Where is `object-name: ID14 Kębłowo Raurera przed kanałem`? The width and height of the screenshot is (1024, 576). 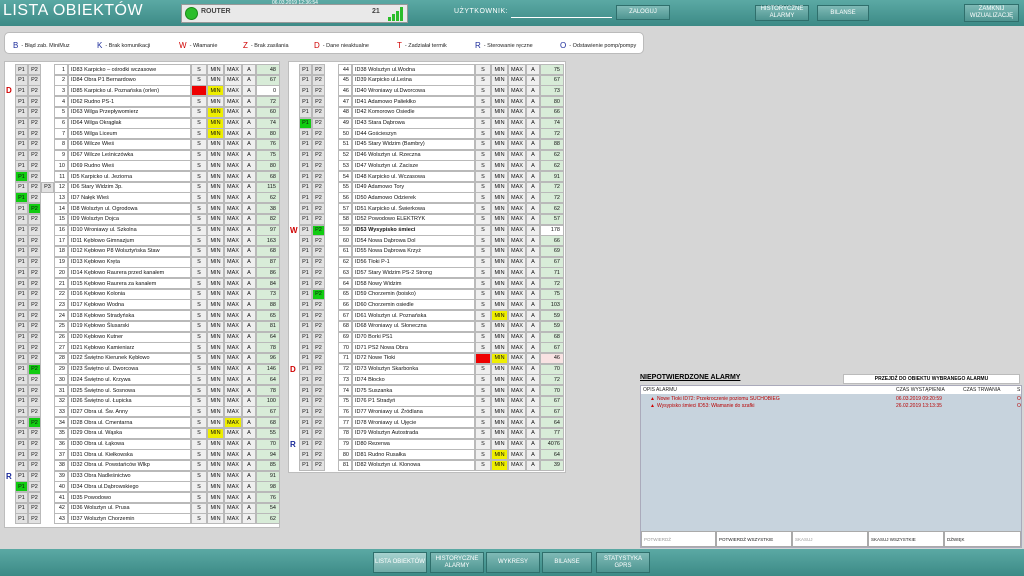
object-name: ID14 Kębłowo Raurera przed kanałem is located at coordinates (129, 273).